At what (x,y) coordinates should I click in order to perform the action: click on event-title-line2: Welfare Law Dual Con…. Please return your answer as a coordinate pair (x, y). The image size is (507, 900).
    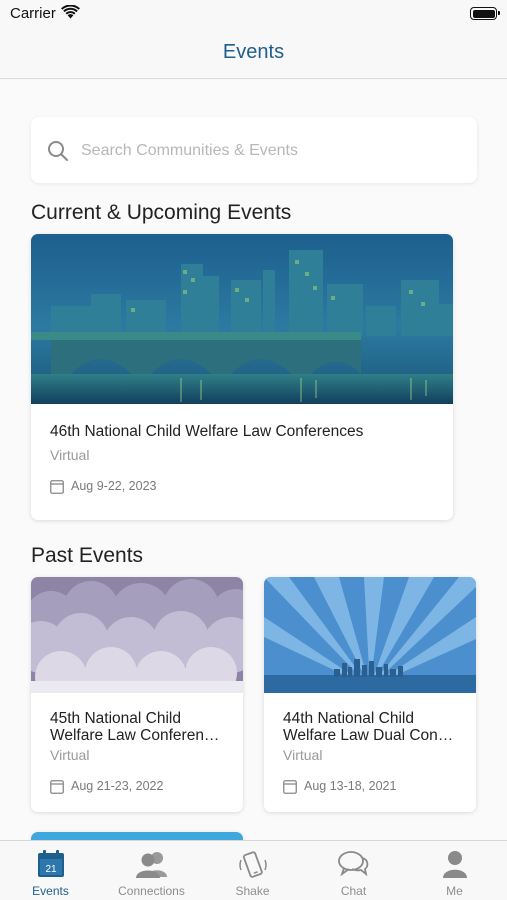
    Looking at the image, I should click on (368, 735).